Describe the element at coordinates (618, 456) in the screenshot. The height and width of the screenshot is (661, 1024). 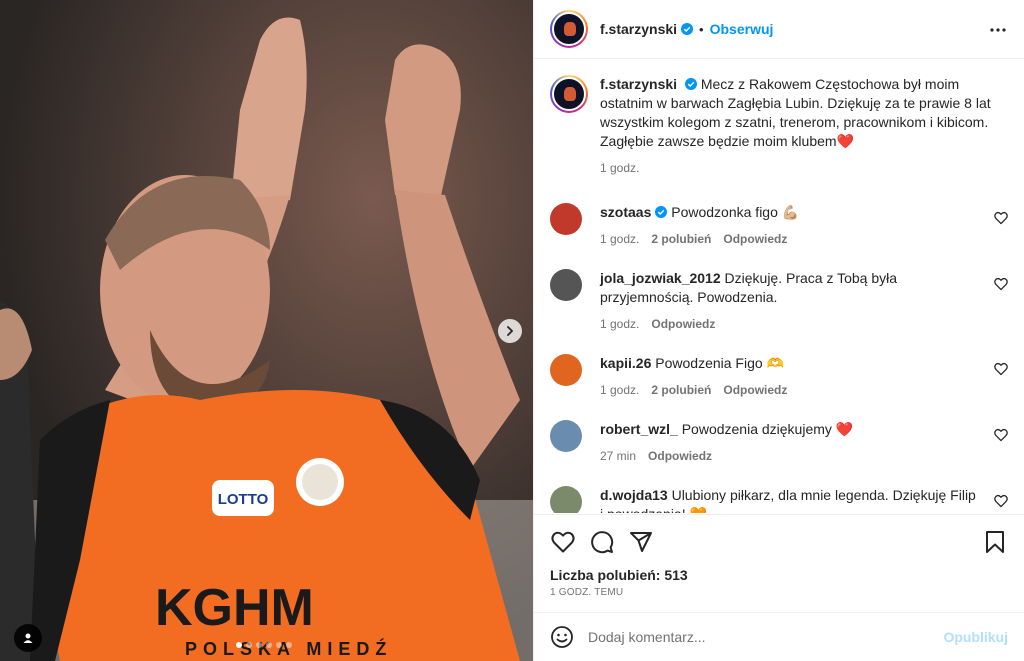
I see `comment-time: 27 min` at that location.